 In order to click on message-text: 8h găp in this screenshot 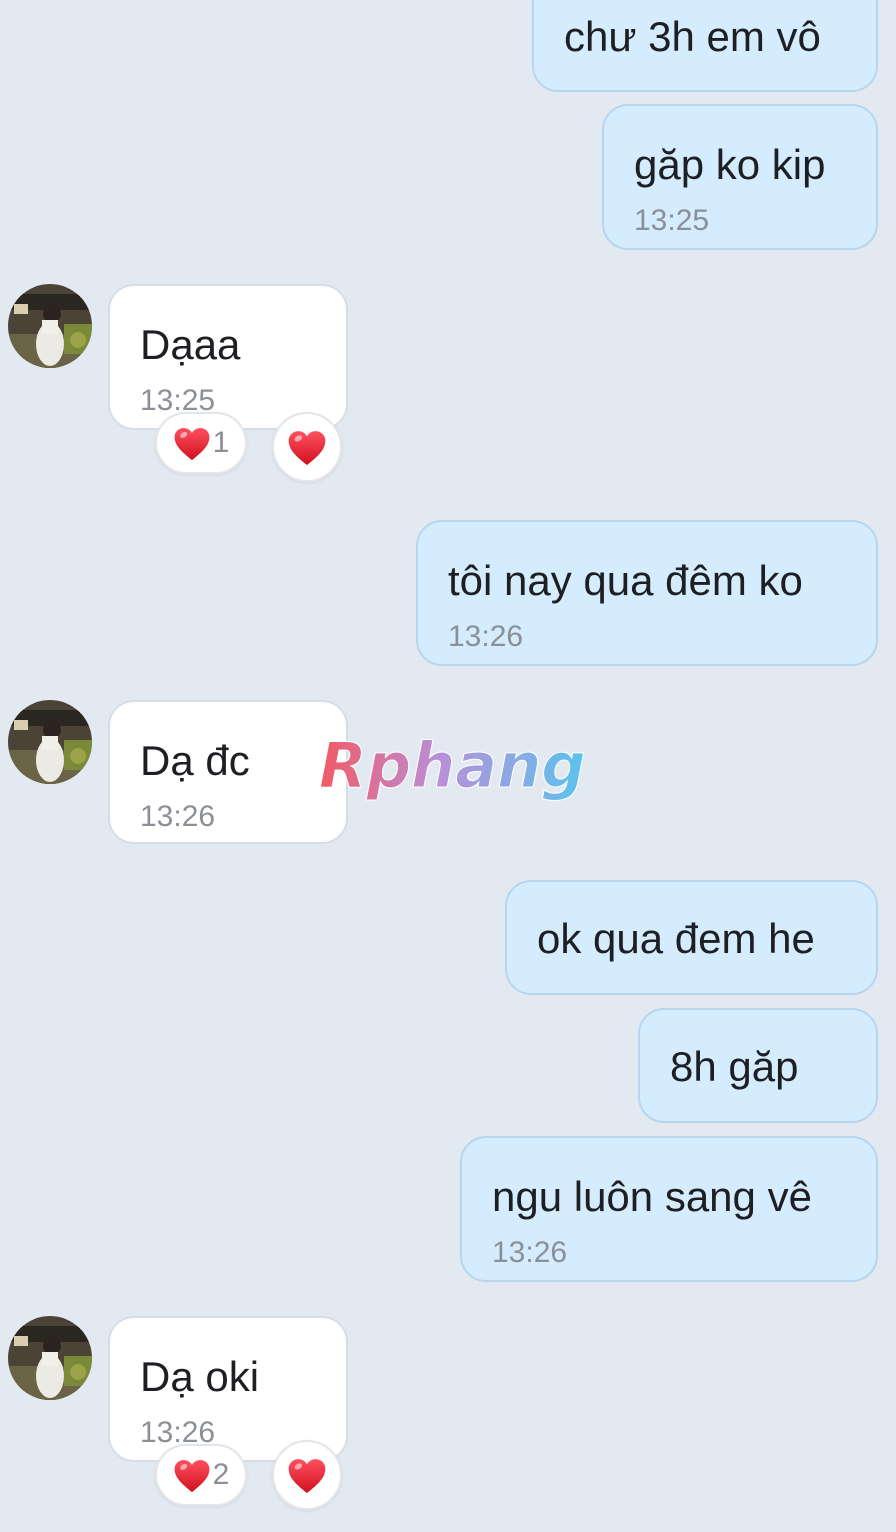, I will do `click(734, 1066)`.